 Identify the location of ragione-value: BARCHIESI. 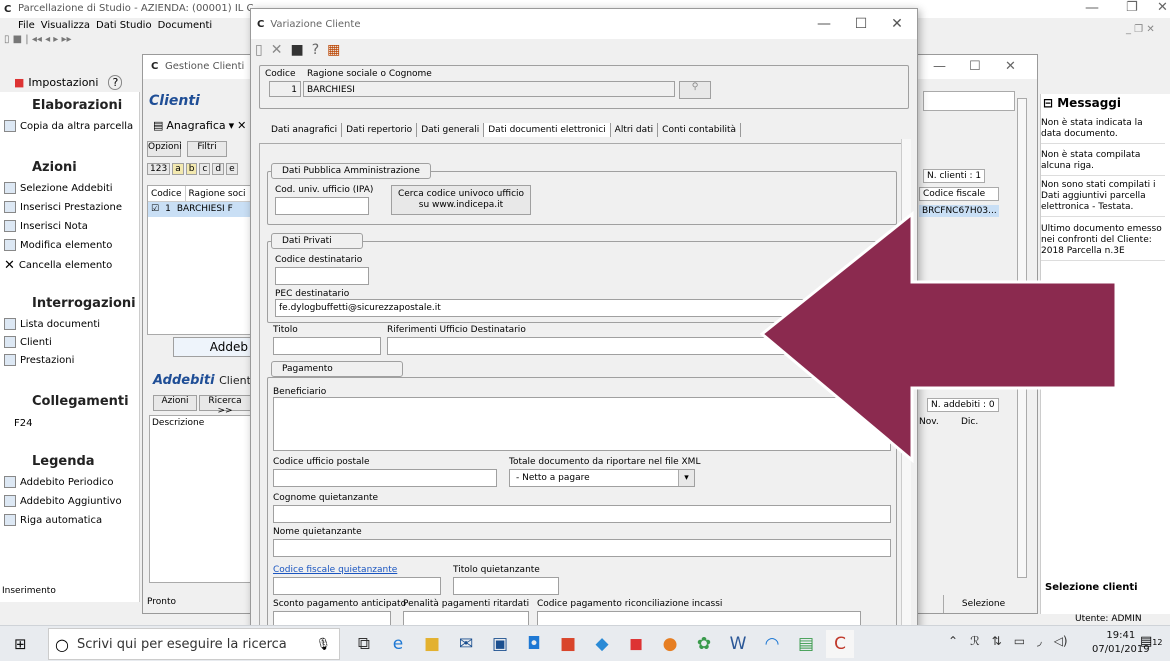
(489, 89).